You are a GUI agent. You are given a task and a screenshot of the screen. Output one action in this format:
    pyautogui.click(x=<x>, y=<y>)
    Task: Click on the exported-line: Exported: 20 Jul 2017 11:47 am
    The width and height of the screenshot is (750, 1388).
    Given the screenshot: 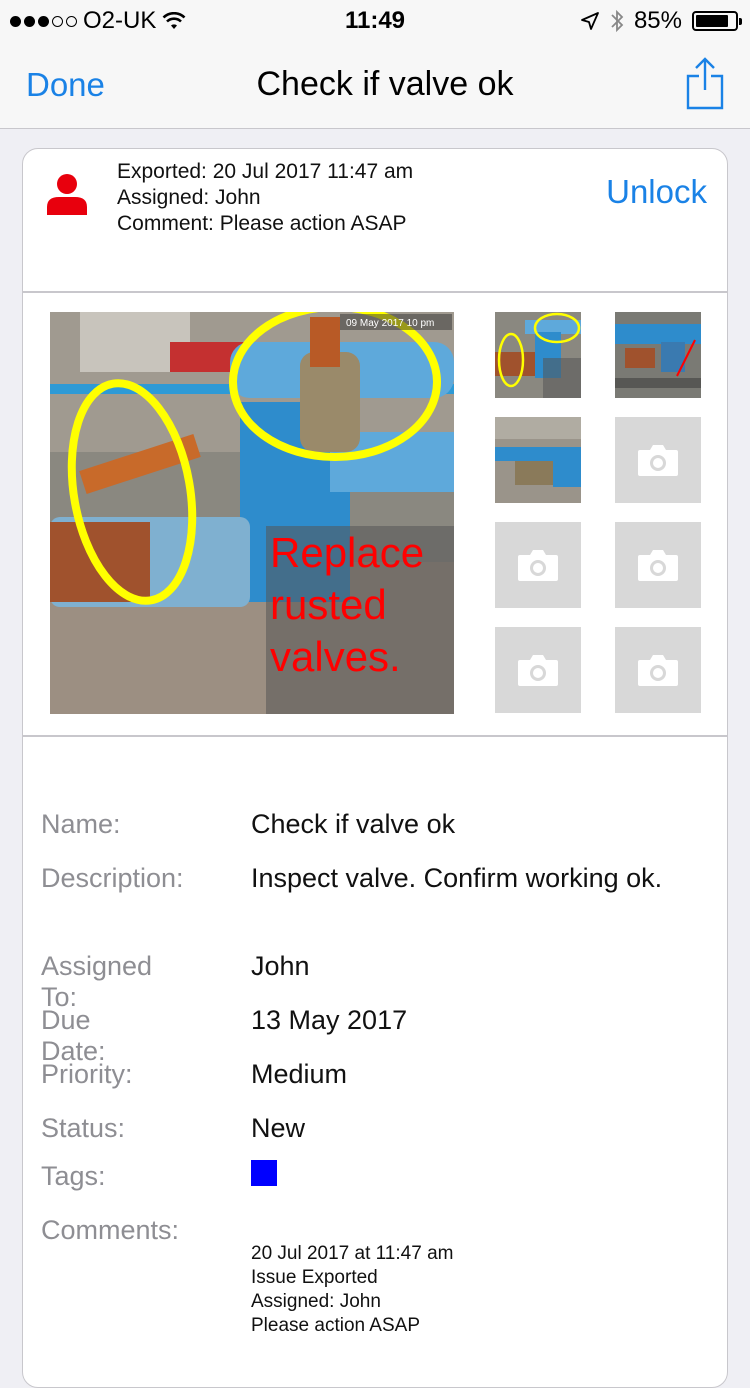 What is the action you would take?
    pyautogui.click(x=265, y=171)
    